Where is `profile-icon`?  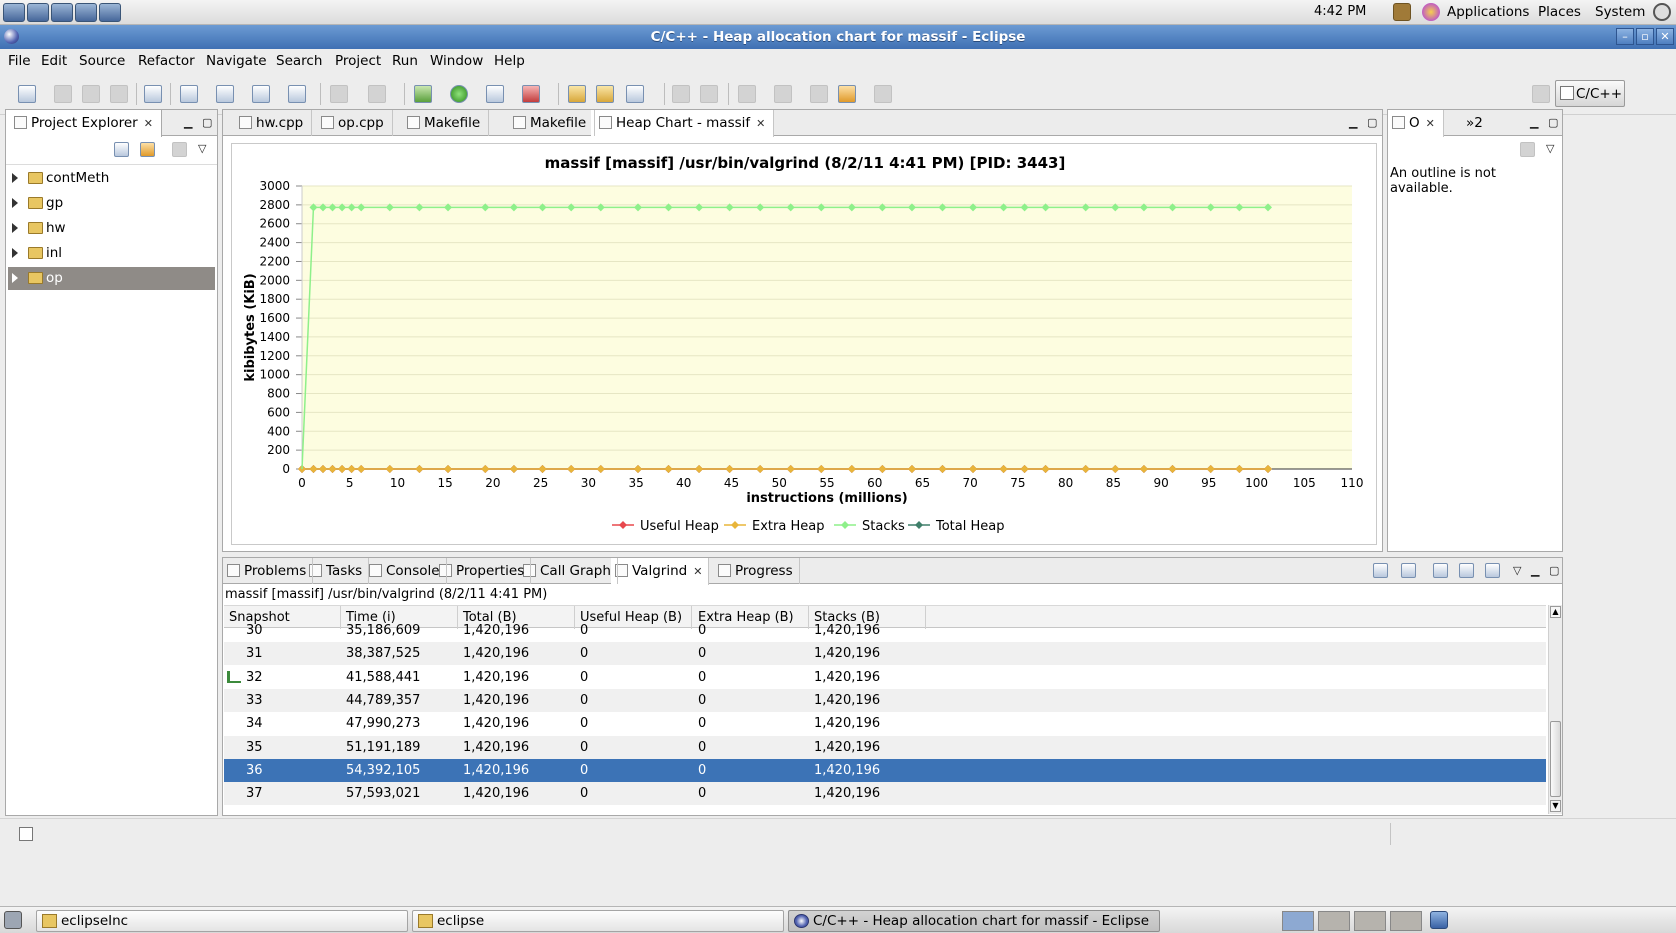 profile-icon is located at coordinates (495, 94).